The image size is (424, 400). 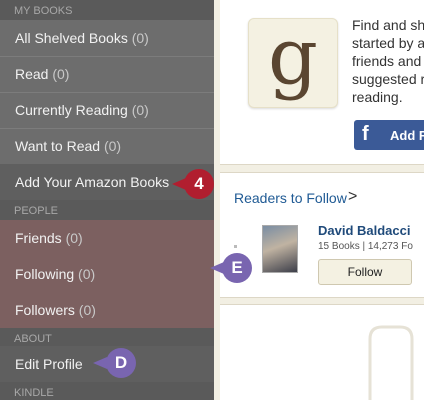 I want to click on sidebar-item-read: Read (0), so click(x=107, y=74).